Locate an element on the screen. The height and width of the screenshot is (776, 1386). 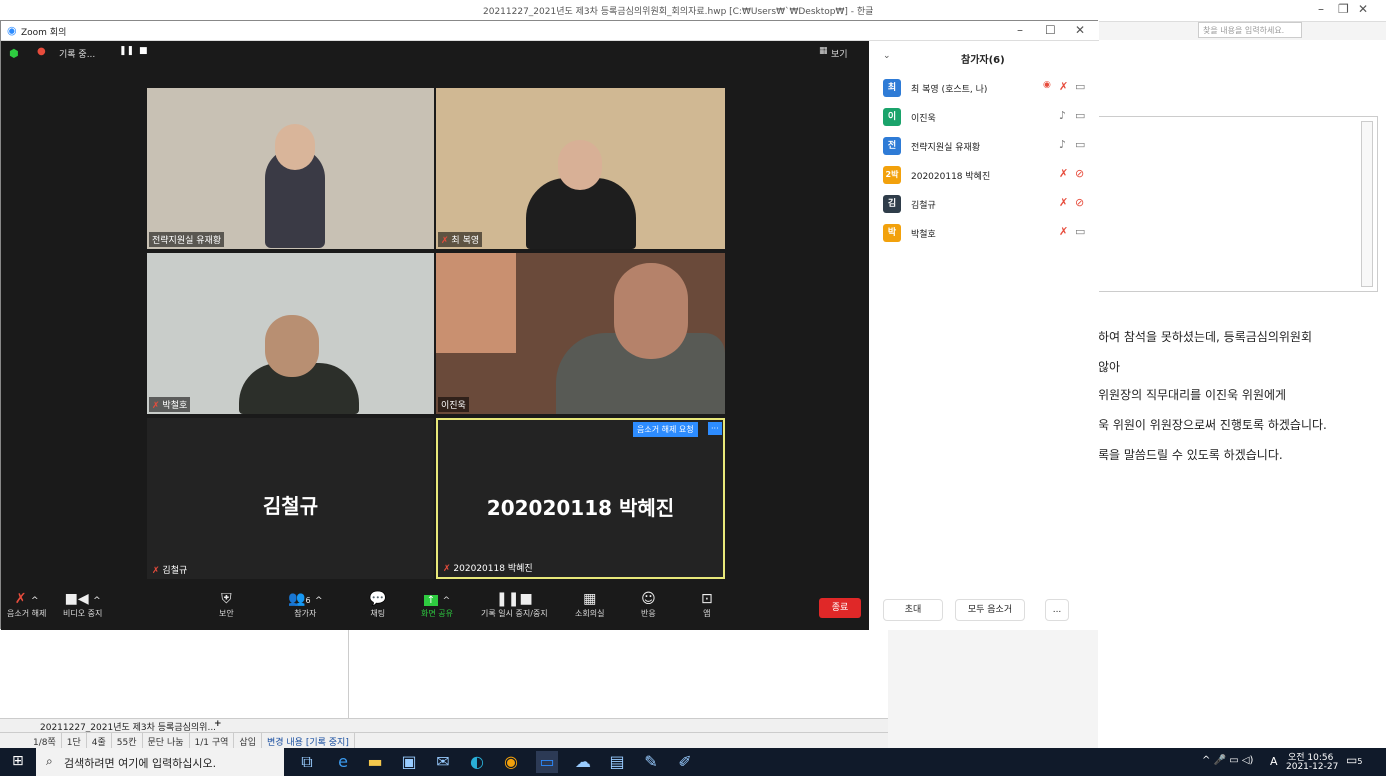
participants-icon: 👥6 ^ is located at coordinates (305, 599).